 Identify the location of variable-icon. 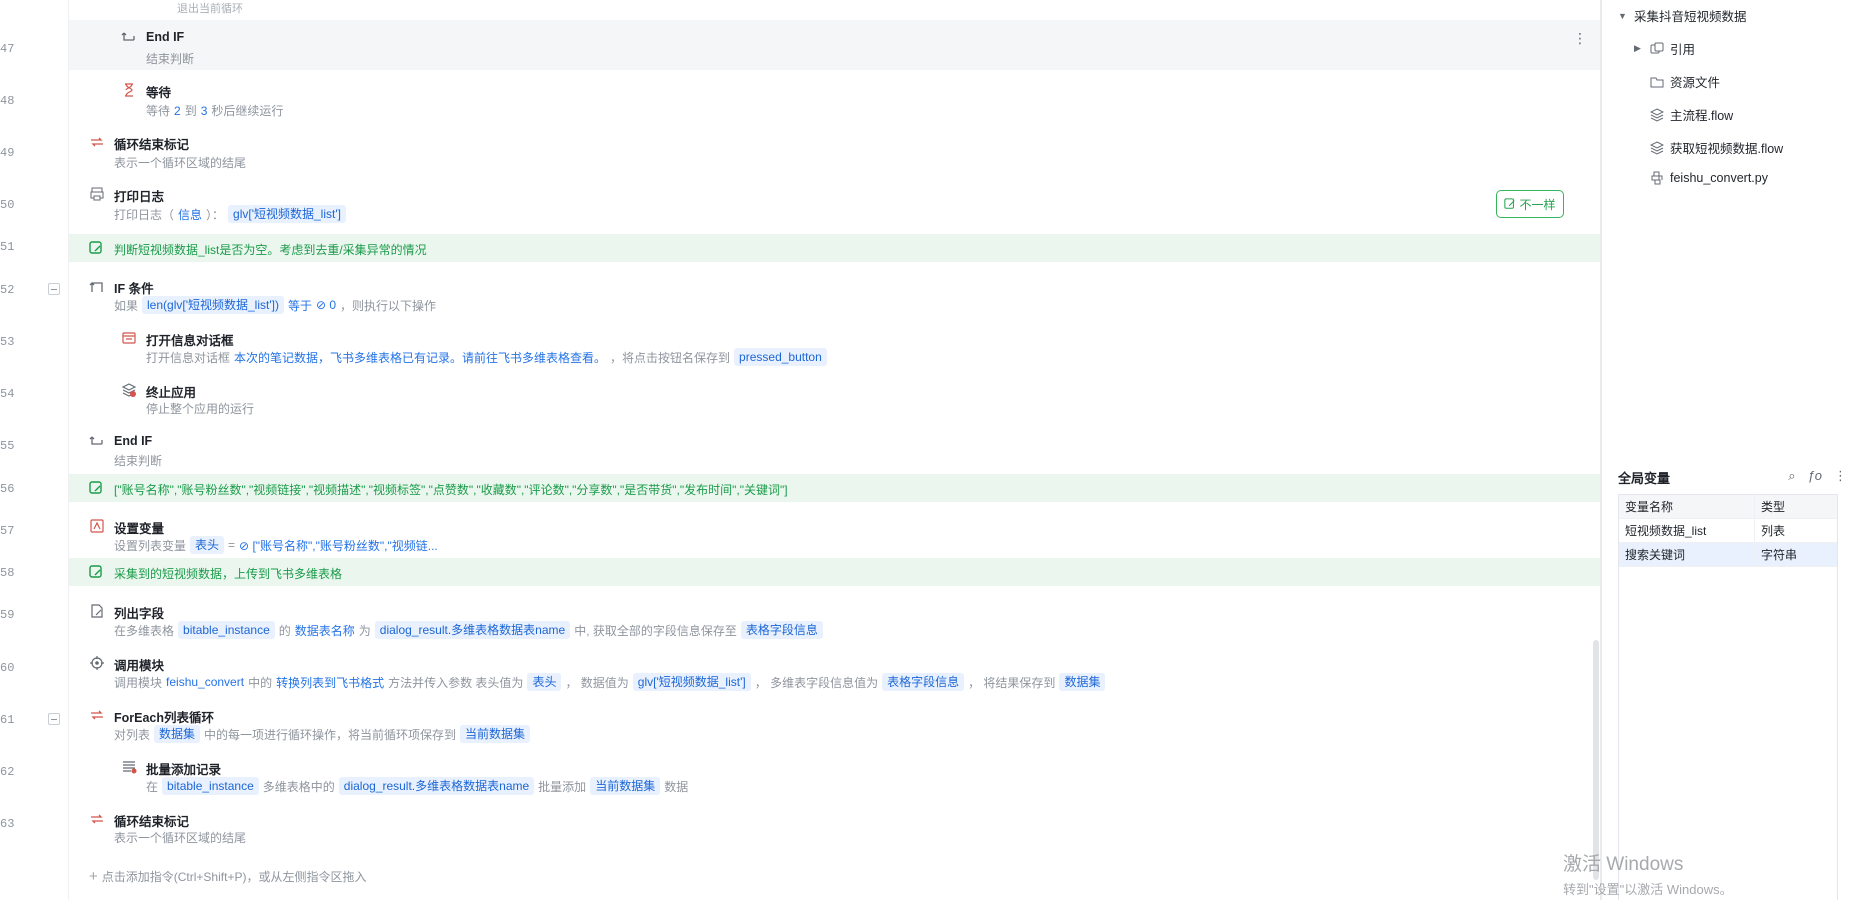
(97, 526).